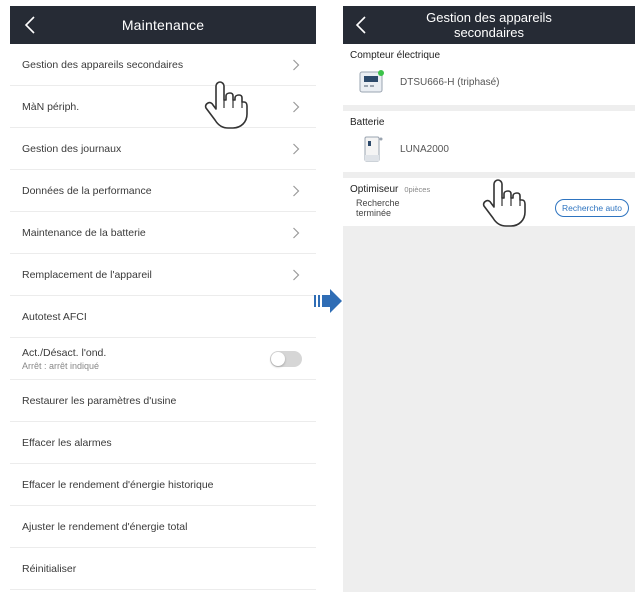  I want to click on menu-item: Restaurer les paramètres d'usine, so click(163, 401).